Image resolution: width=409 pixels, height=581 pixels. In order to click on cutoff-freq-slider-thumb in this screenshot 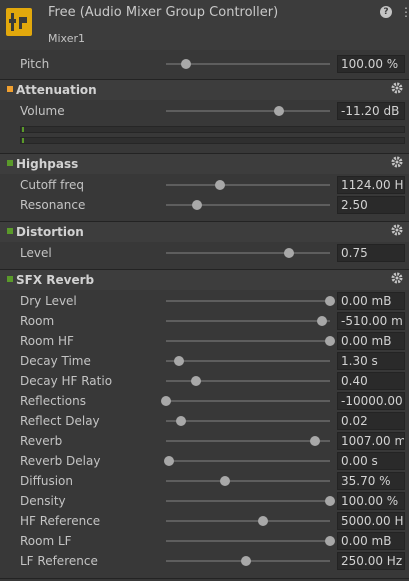, I will do `click(220, 185)`.